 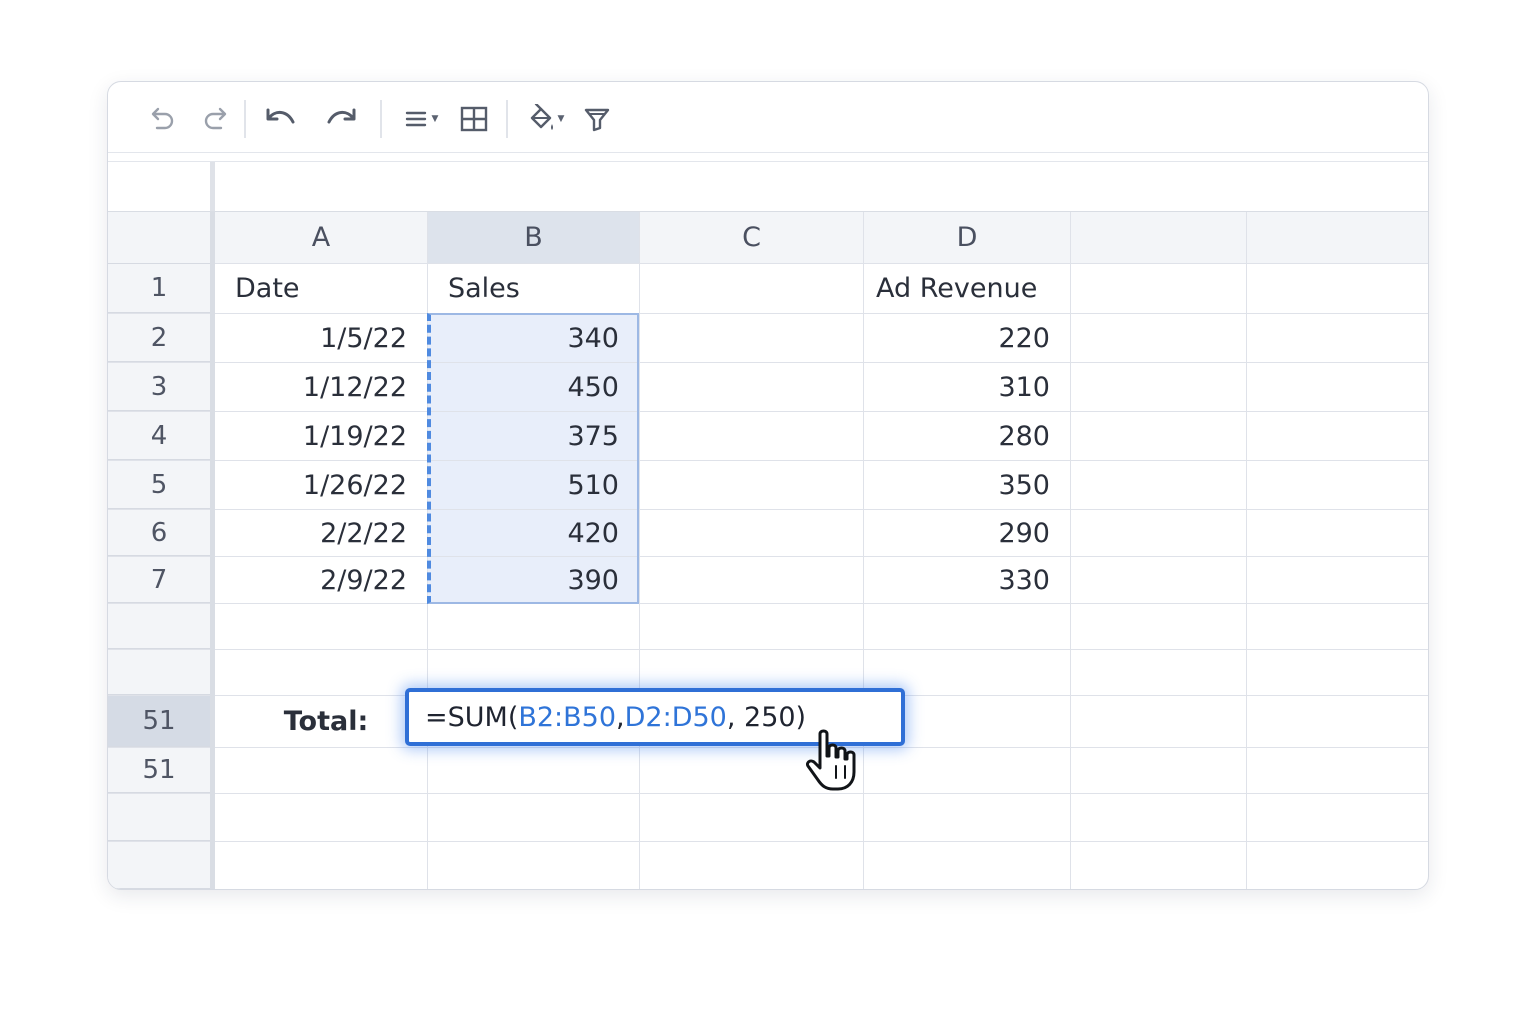 I want to click on cell-b5: 510, so click(x=534, y=485).